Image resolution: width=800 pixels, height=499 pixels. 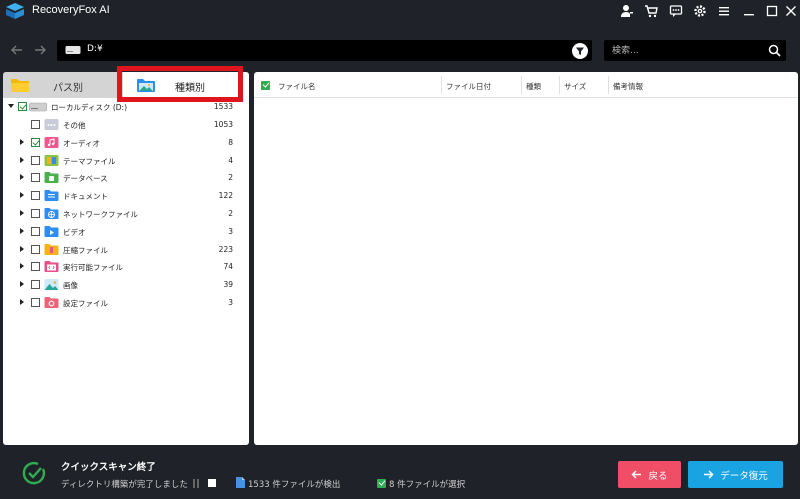 I want to click on other-files-icon, so click(x=51, y=124).